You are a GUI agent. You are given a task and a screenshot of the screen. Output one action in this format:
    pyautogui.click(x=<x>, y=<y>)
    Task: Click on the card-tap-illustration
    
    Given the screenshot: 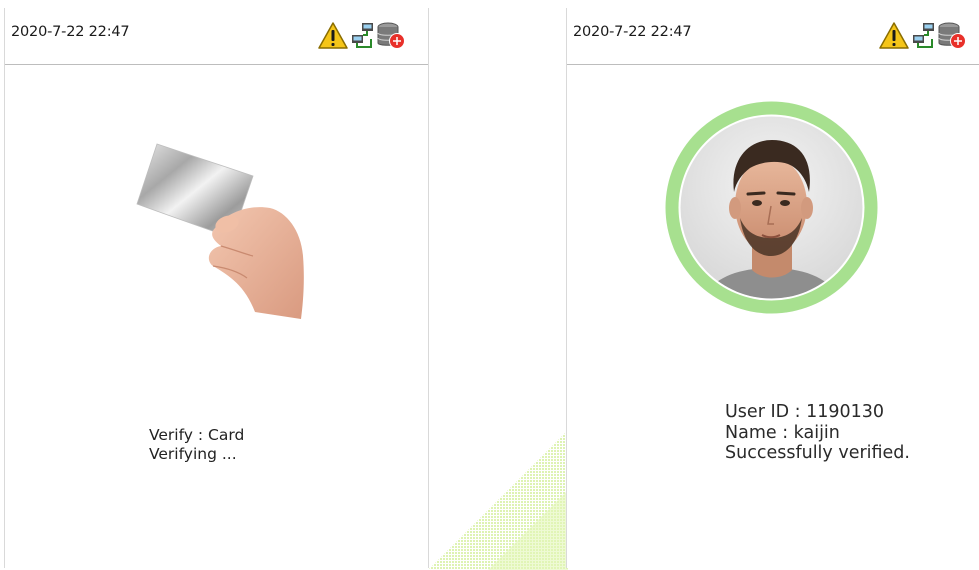 What is the action you would take?
    pyautogui.click(x=220, y=231)
    